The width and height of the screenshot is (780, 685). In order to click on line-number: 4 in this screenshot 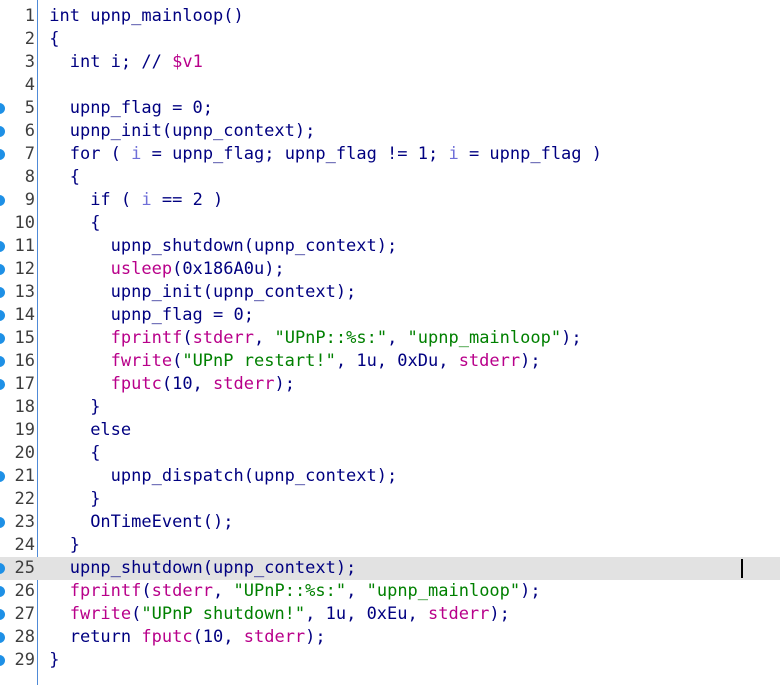, I will do `click(29, 85)`.